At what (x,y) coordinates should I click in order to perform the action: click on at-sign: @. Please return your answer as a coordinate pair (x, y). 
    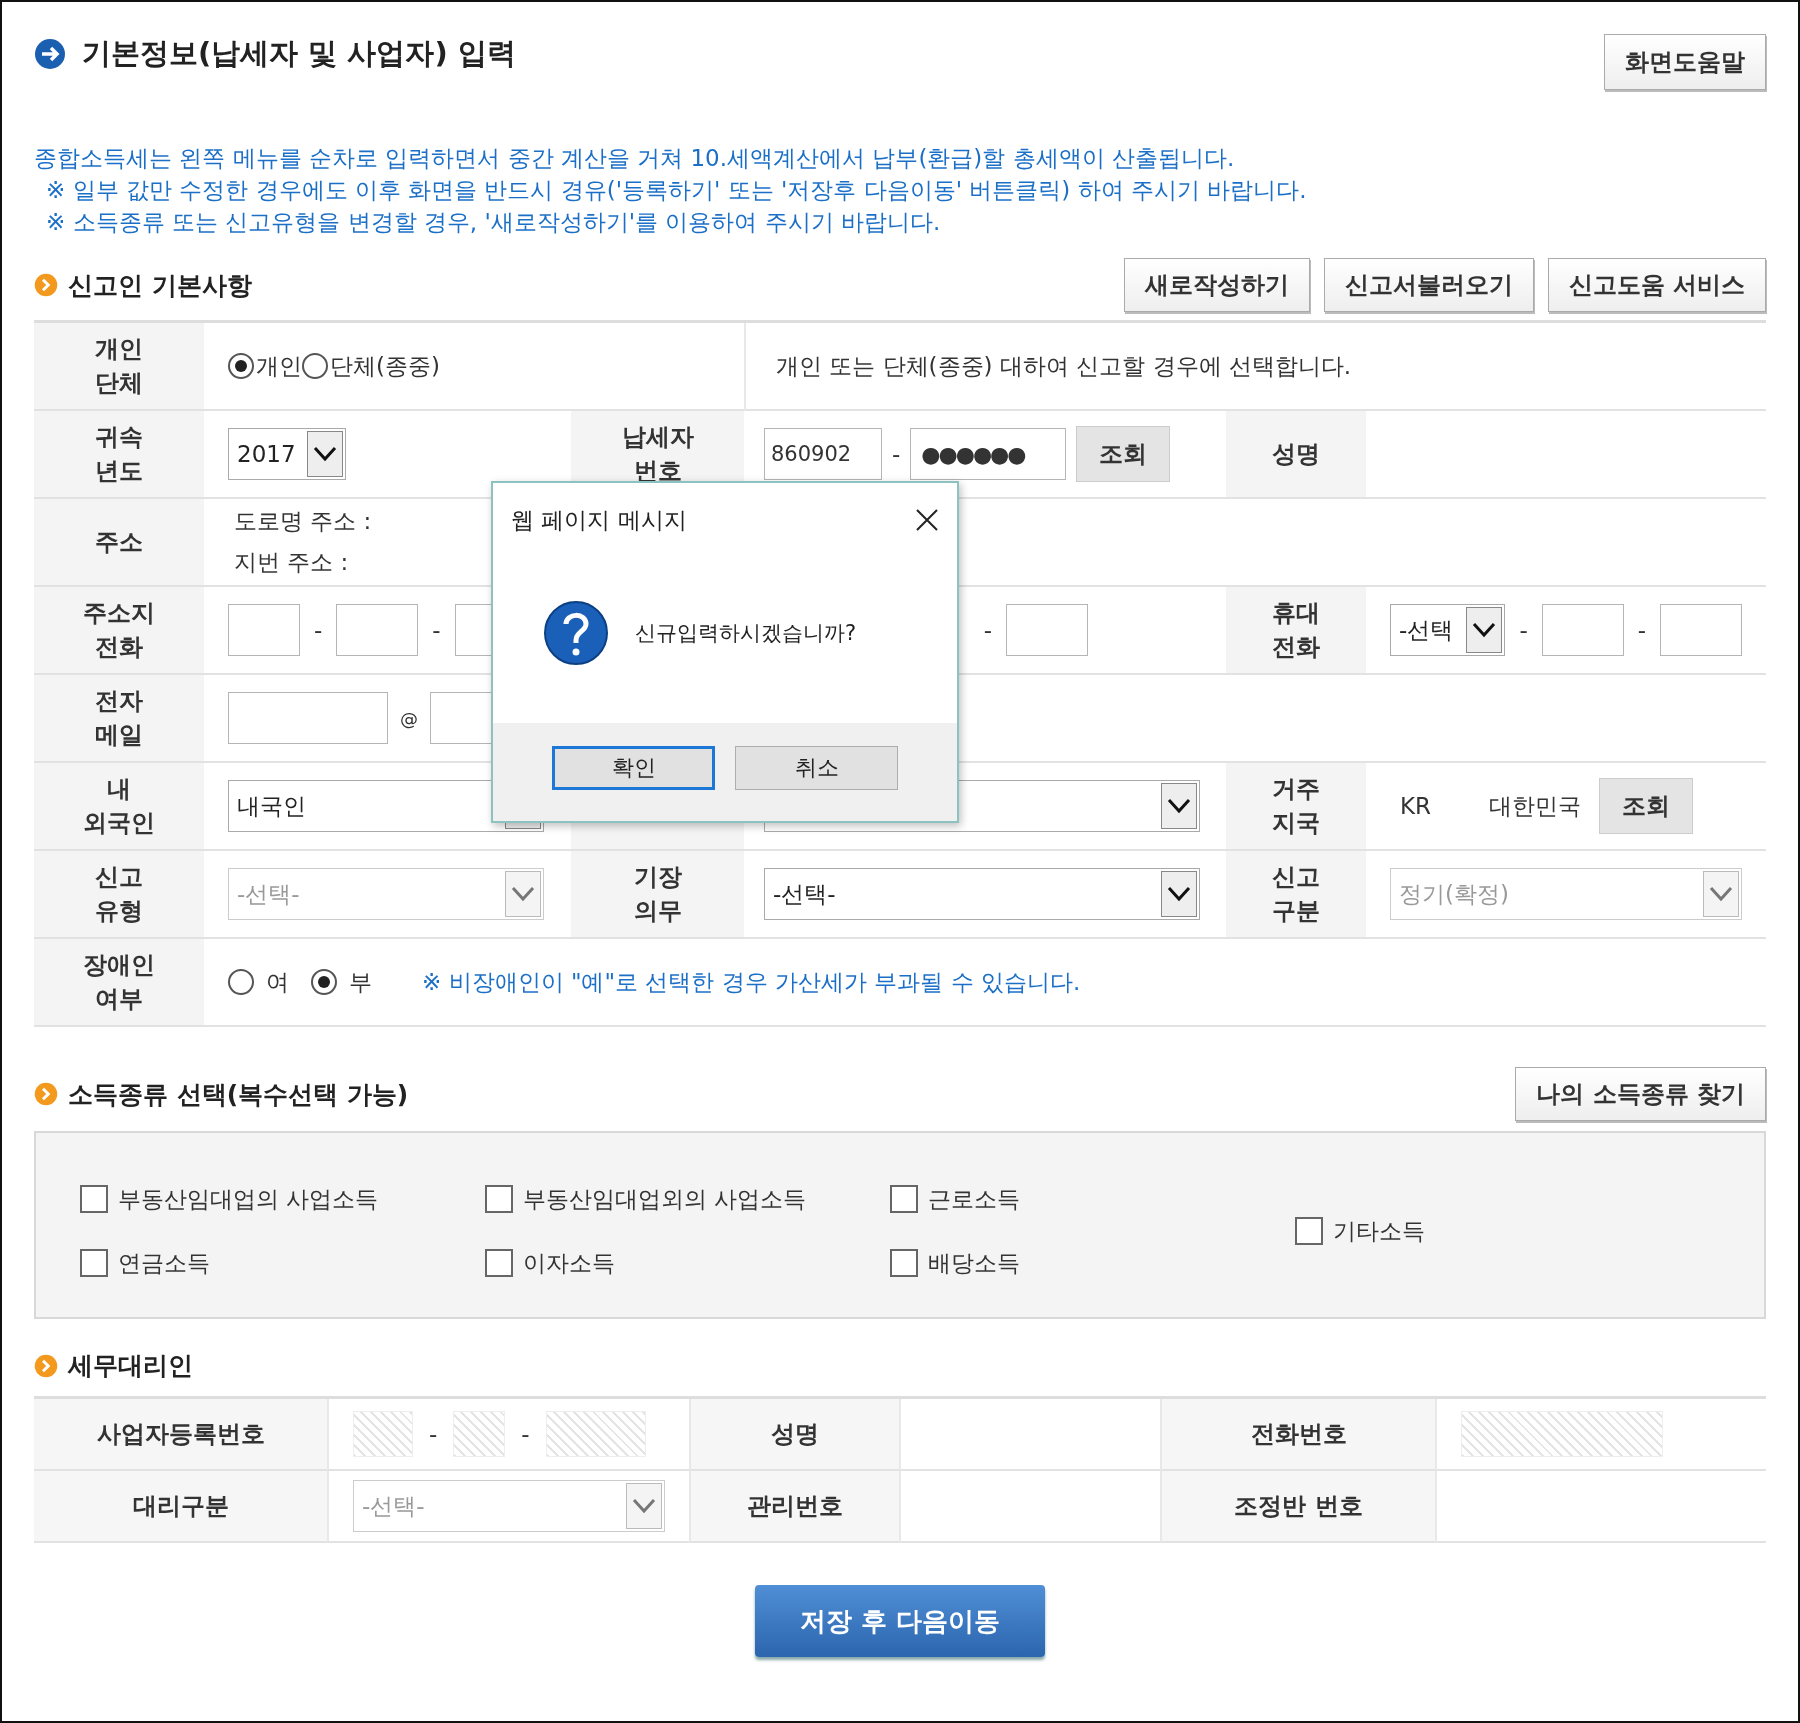
    Looking at the image, I should click on (409, 718).